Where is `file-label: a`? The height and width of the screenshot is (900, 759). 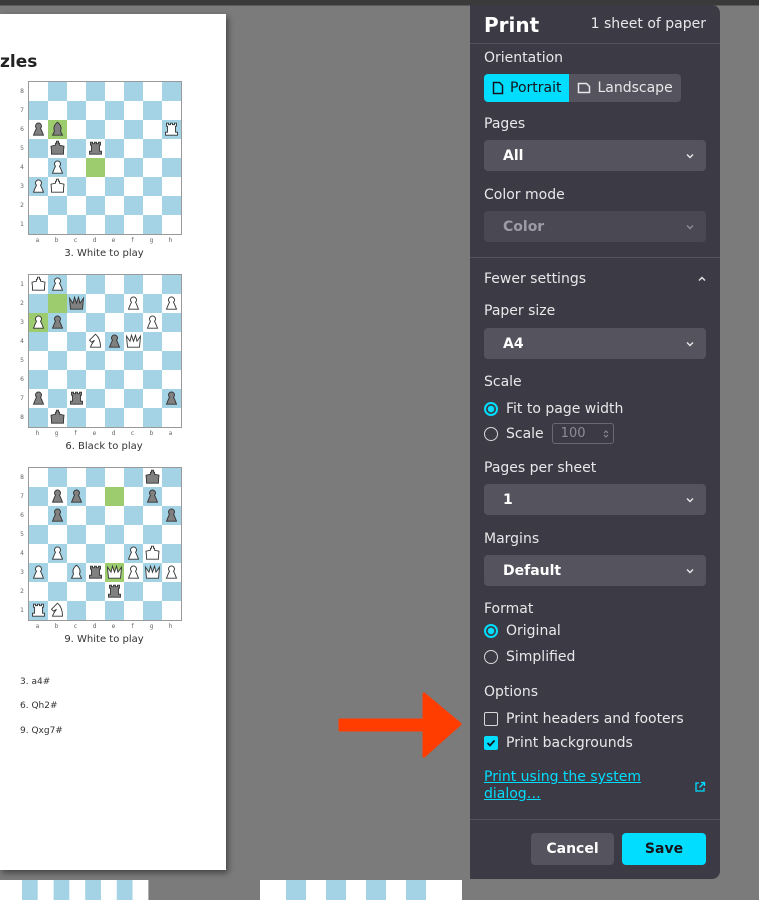
file-label: a is located at coordinates (170, 433).